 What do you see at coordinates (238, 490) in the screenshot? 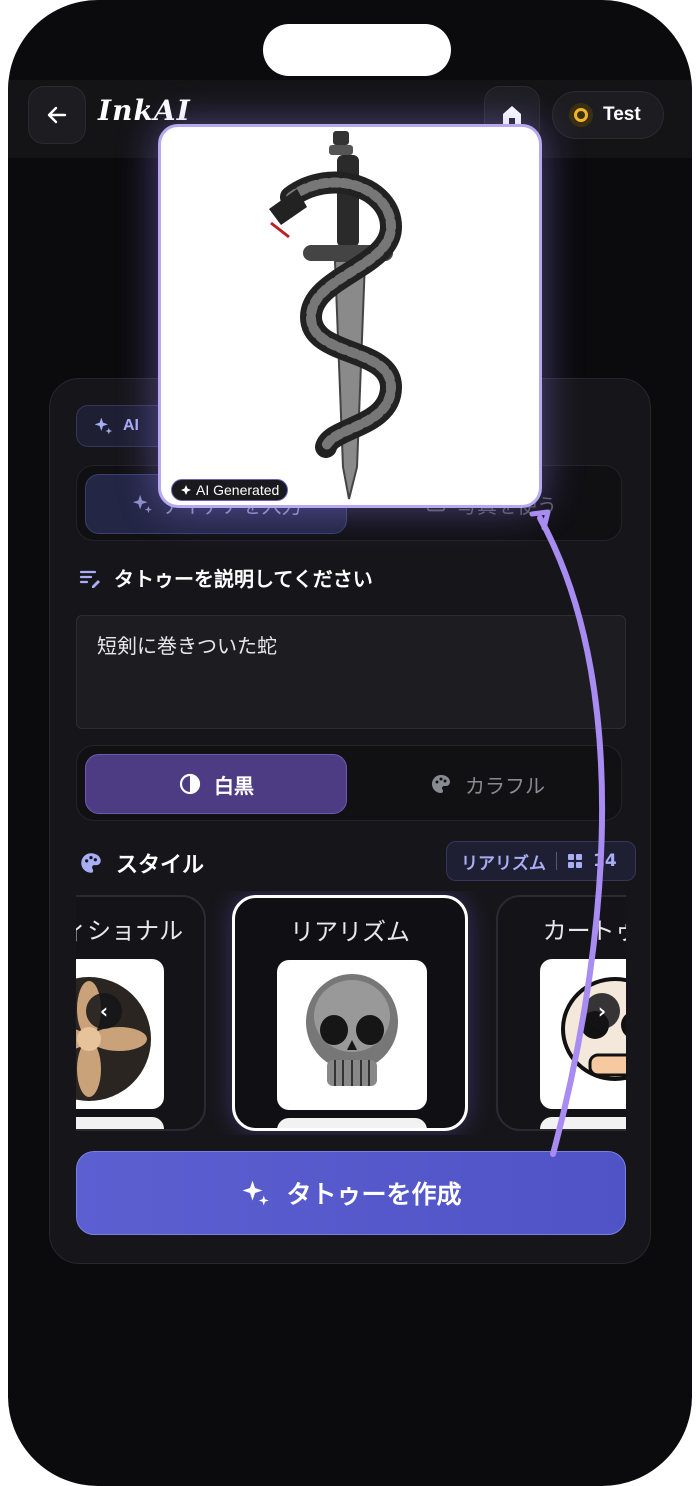
I see `ai-generated-label: AI Generated` at bounding box center [238, 490].